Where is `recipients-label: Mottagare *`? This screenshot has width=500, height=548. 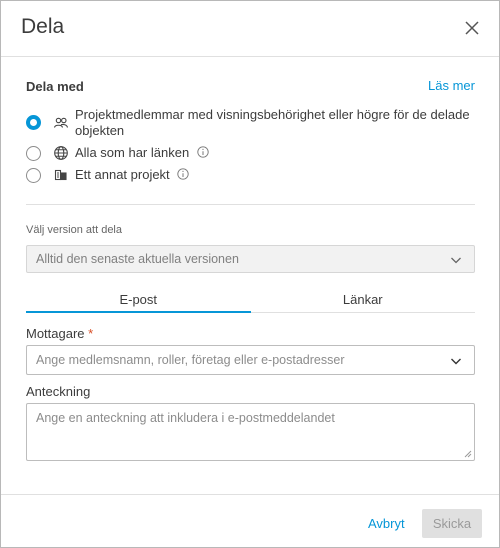 recipients-label: Mottagare * is located at coordinates (59, 333).